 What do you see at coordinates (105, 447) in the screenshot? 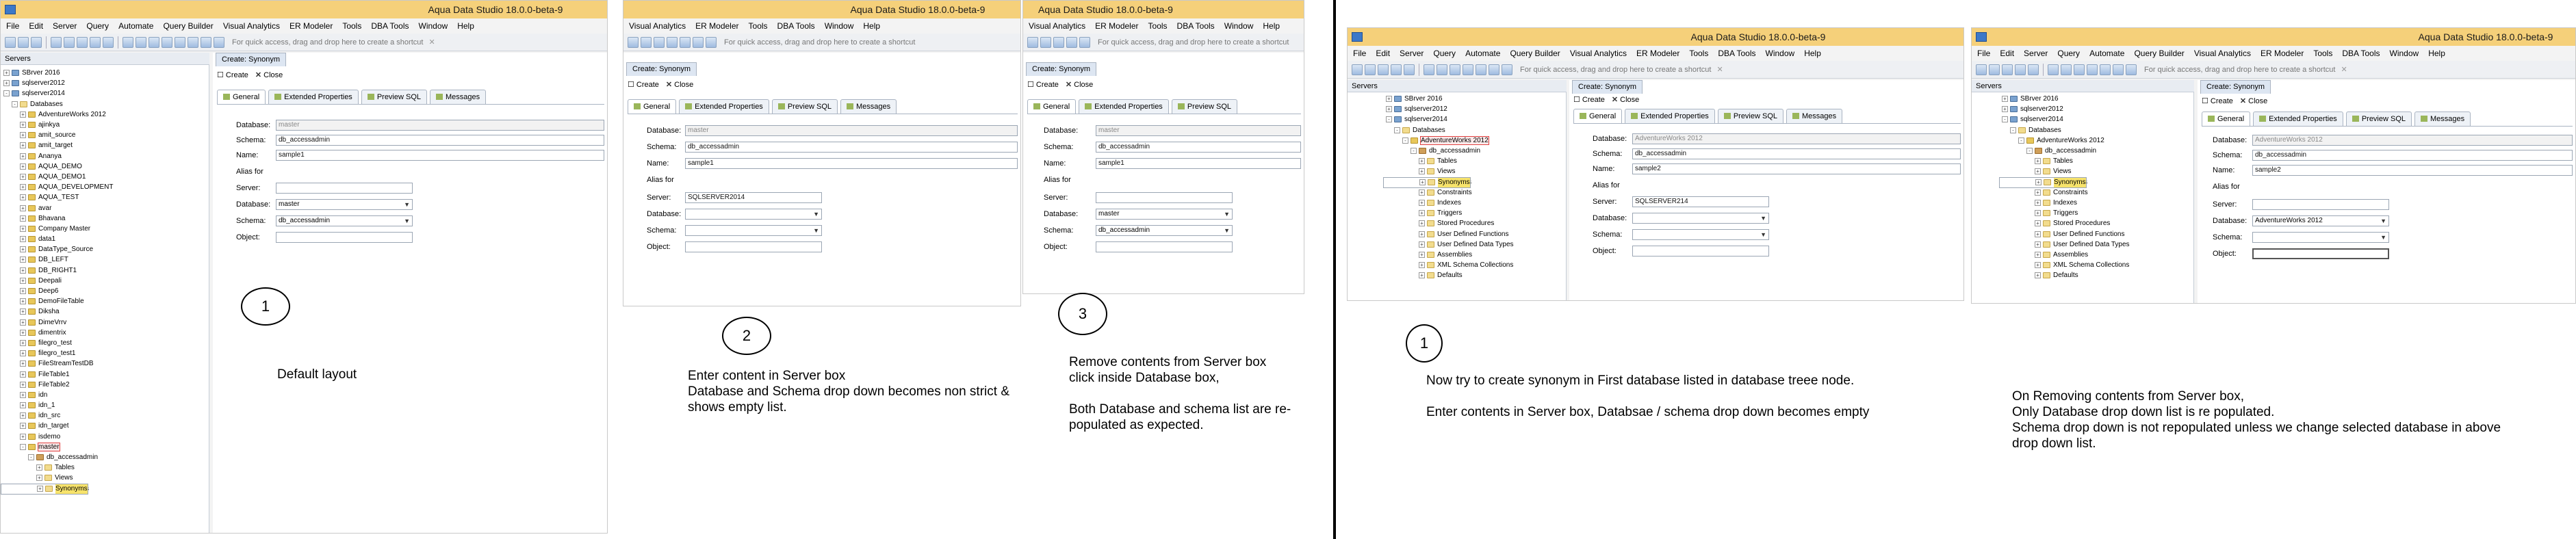
I see `tree-item: - master` at bounding box center [105, 447].